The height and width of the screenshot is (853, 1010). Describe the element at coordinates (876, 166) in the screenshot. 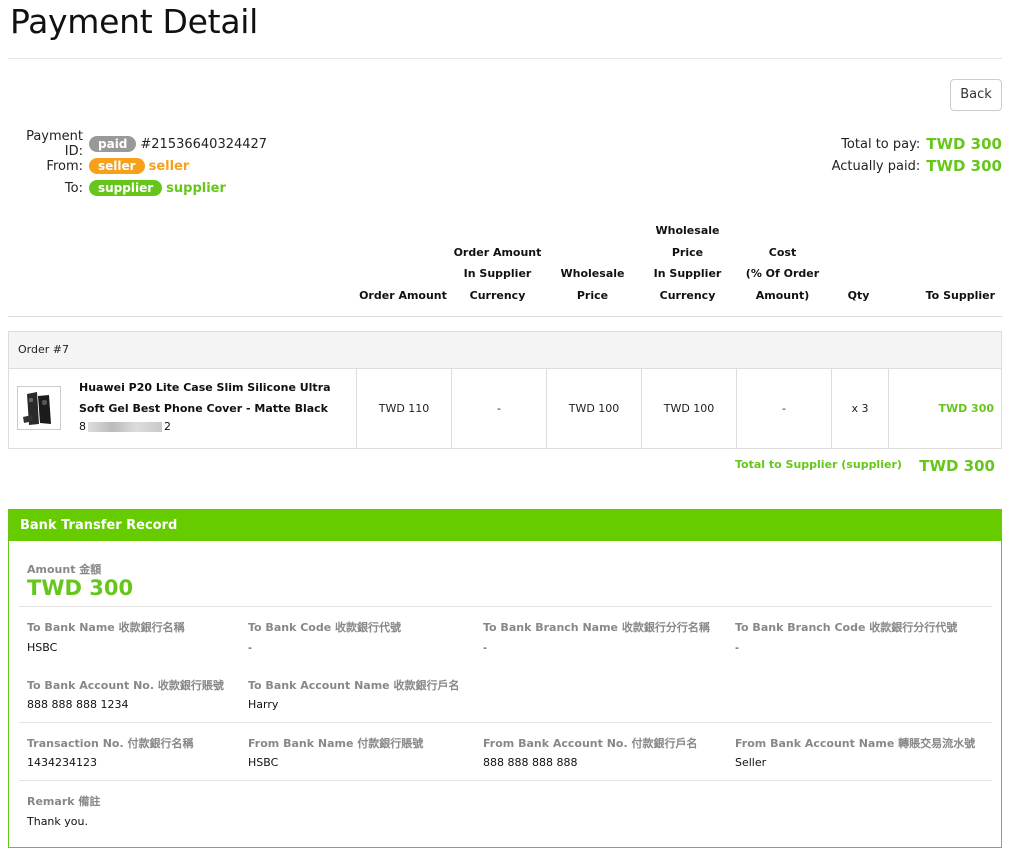

I see `actually-paid-label: Actually paid:` at that location.